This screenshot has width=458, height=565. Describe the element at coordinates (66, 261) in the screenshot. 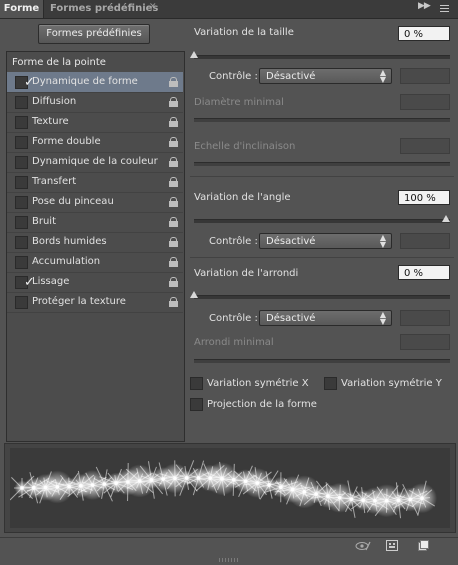

I see `list-item-label: Accumulation` at that location.